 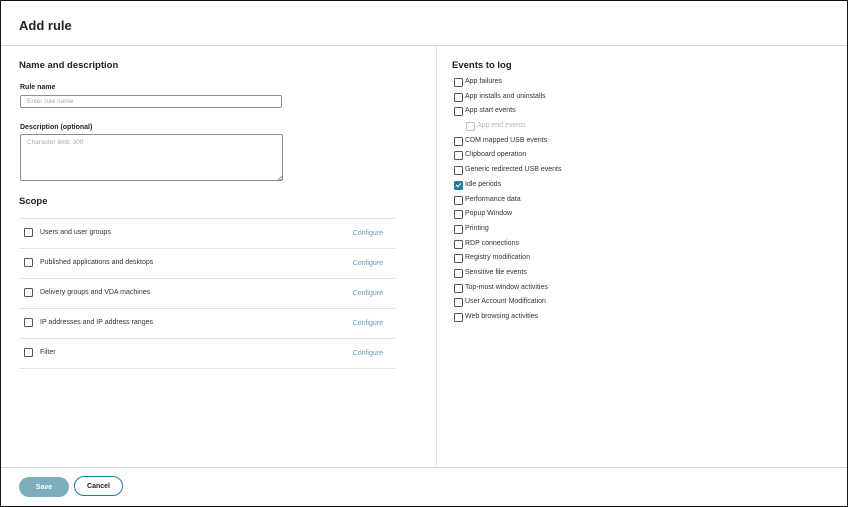 I want to click on event-item: Clipboard operation, so click(x=632, y=157).